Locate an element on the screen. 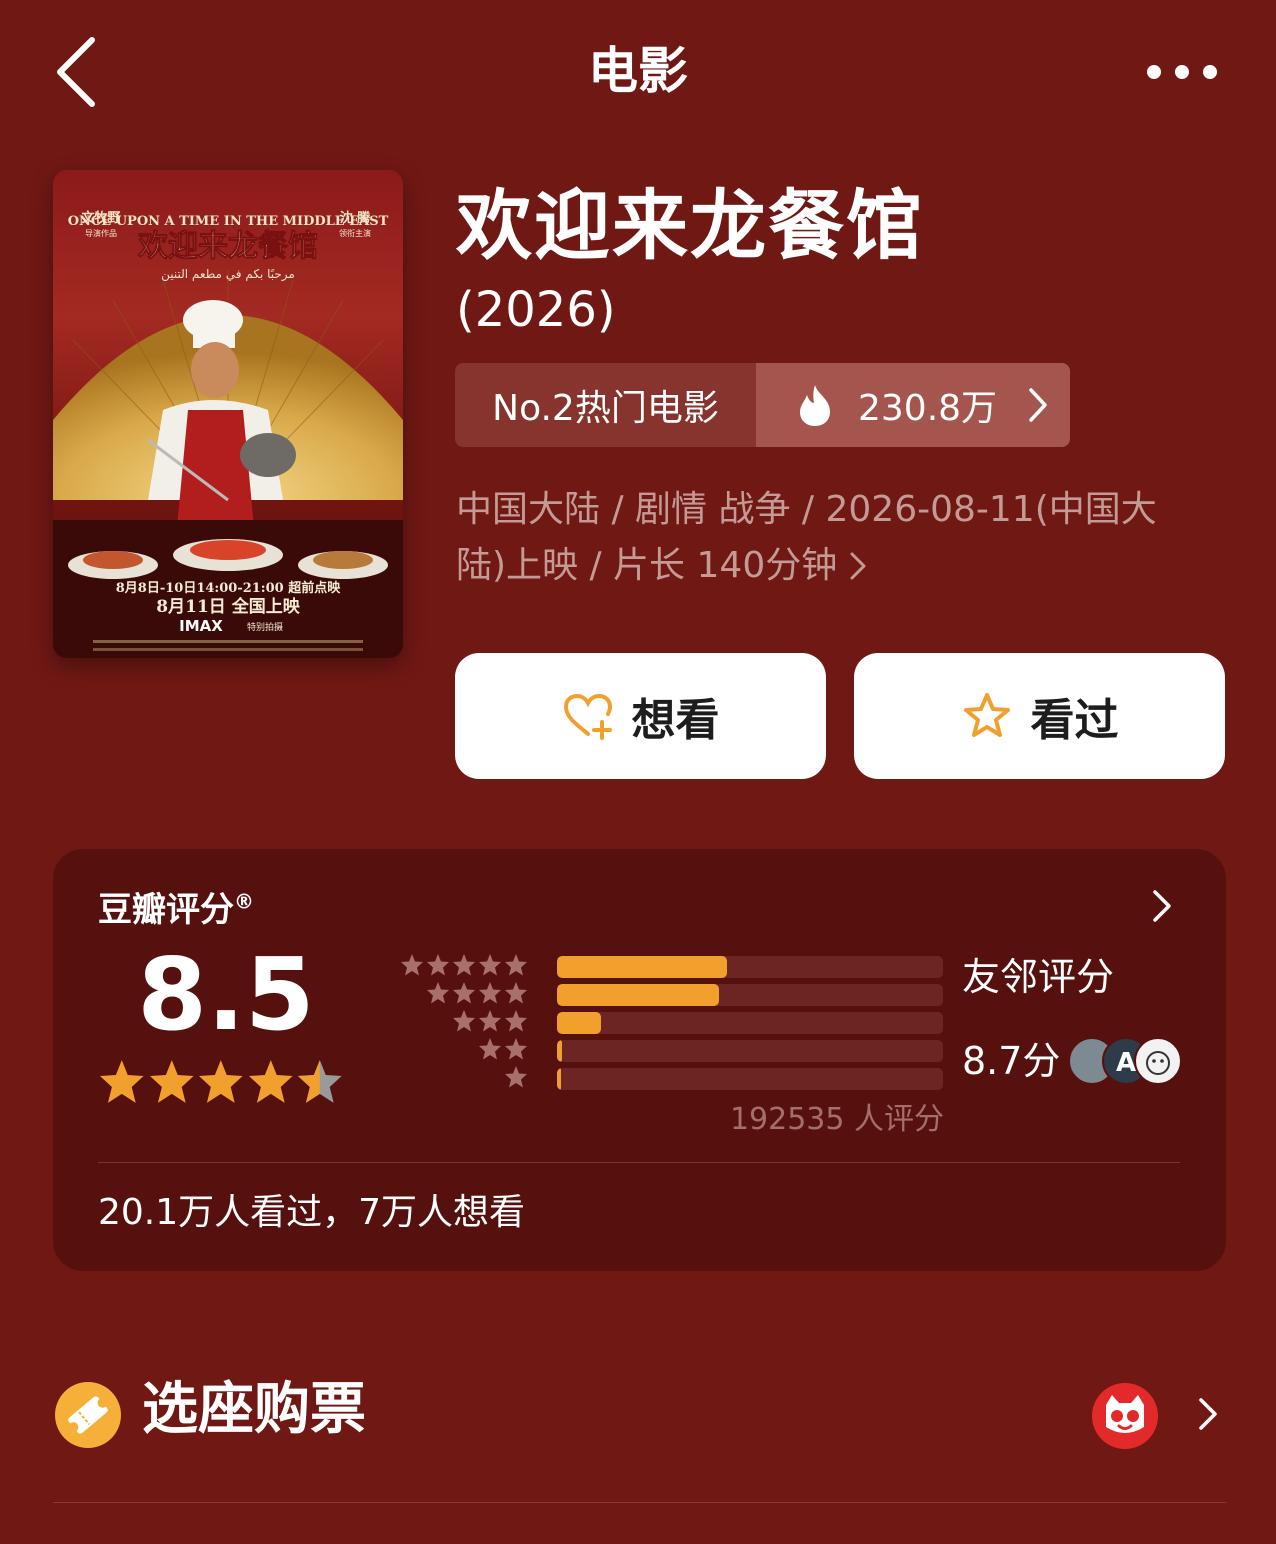 Image resolution: width=1276 pixels, height=1544 pixels. want-to-watch-button: 想看 is located at coordinates (640, 716).